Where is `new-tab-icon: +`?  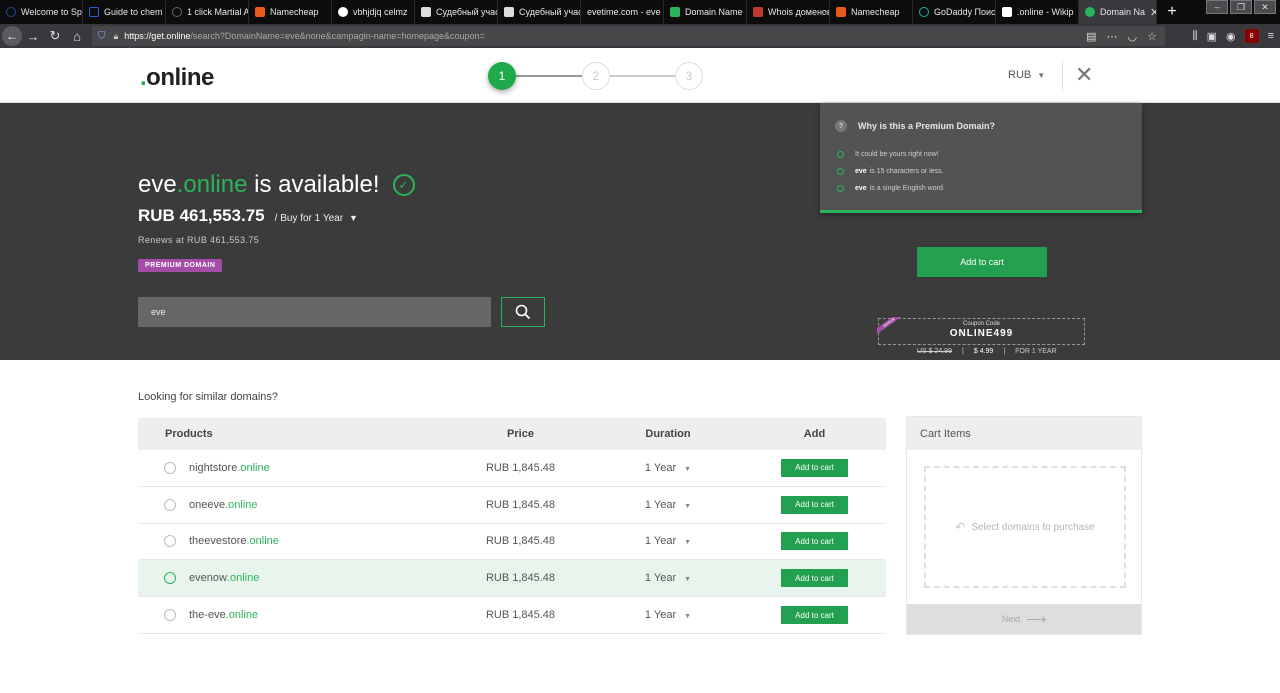
new-tab-icon: + is located at coordinates (1172, 12).